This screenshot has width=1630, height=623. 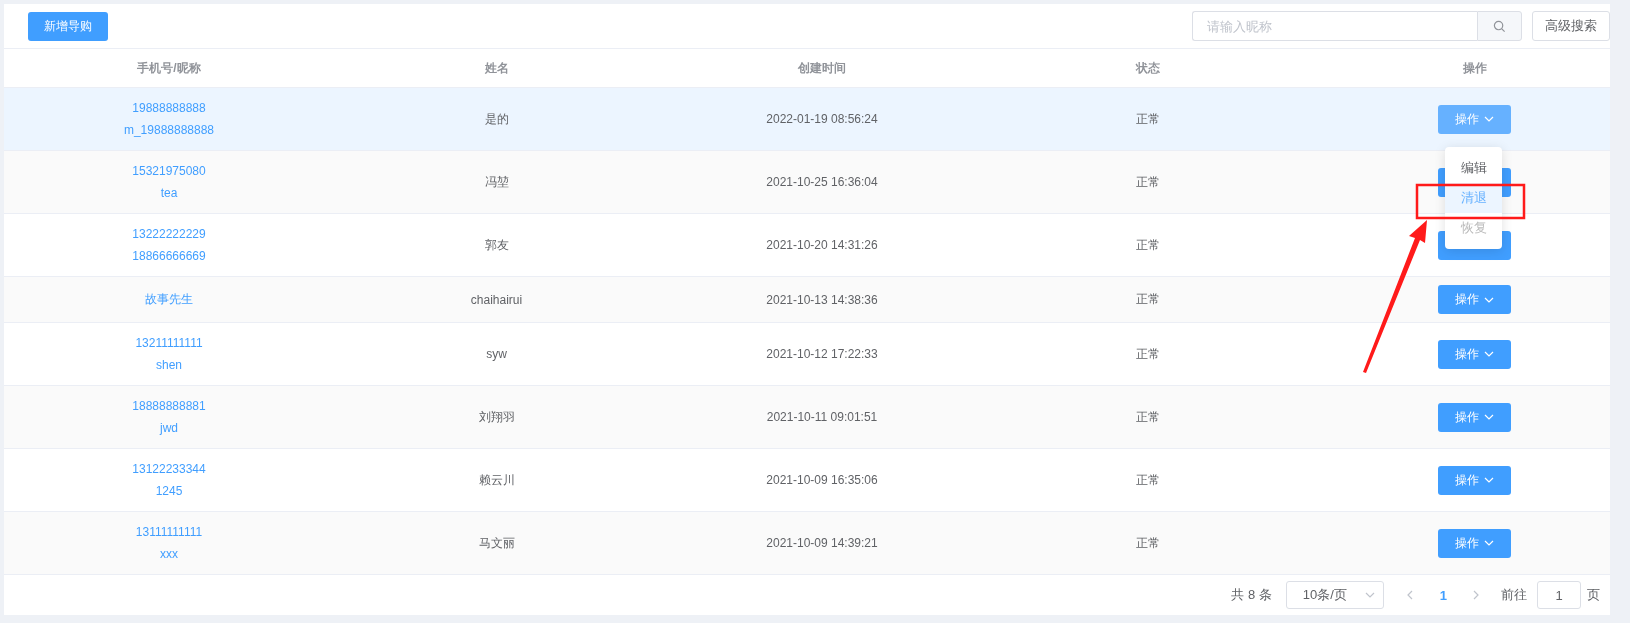 What do you see at coordinates (822, 480) in the screenshot?
I see `created-time-cell: 2021-10-09 16:35:06` at bounding box center [822, 480].